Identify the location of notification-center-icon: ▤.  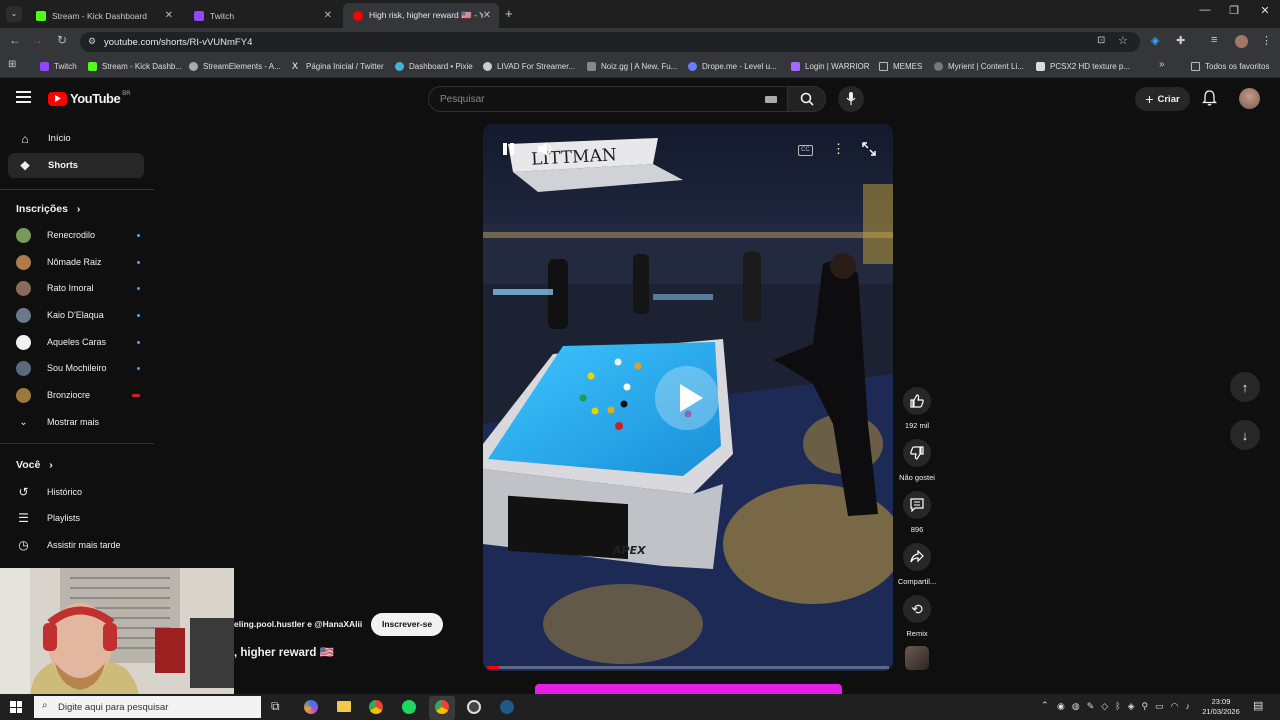
(1258, 705).